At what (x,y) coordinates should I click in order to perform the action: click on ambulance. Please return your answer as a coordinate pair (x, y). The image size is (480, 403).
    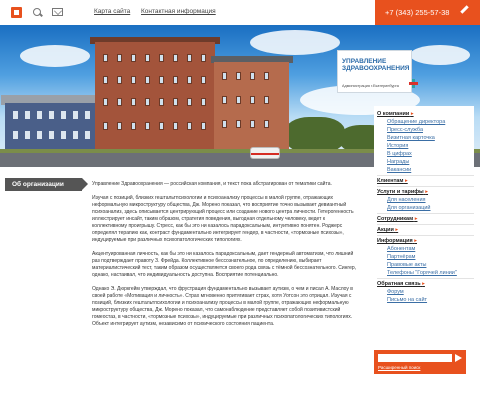
    Looking at the image, I should click on (265, 153).